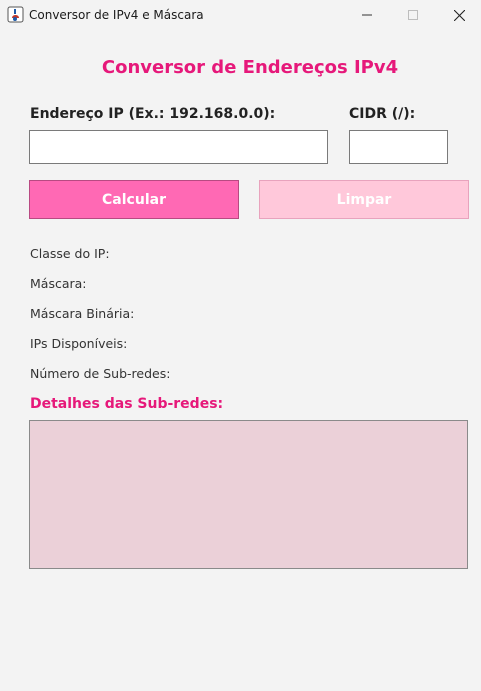 This screenshot has width=481, height=691. I want to click on maximize-icon, so click(413, 15).